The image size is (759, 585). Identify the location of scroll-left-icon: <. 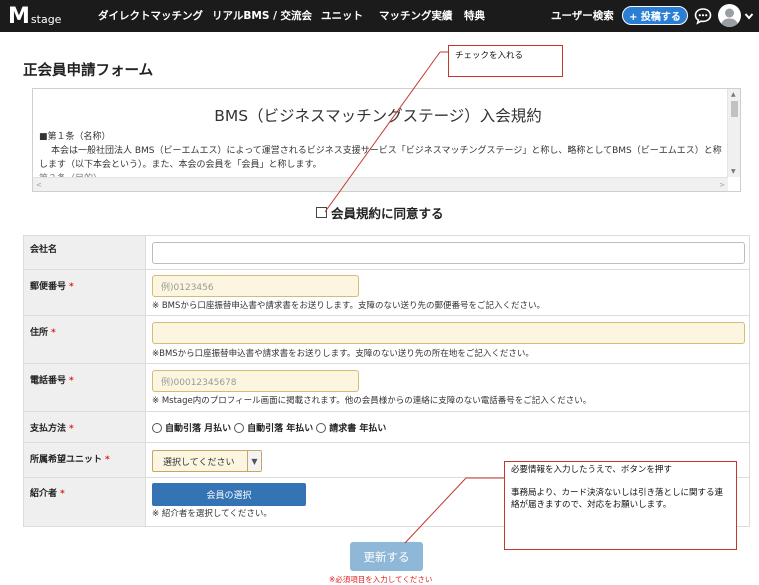
(39, 185).